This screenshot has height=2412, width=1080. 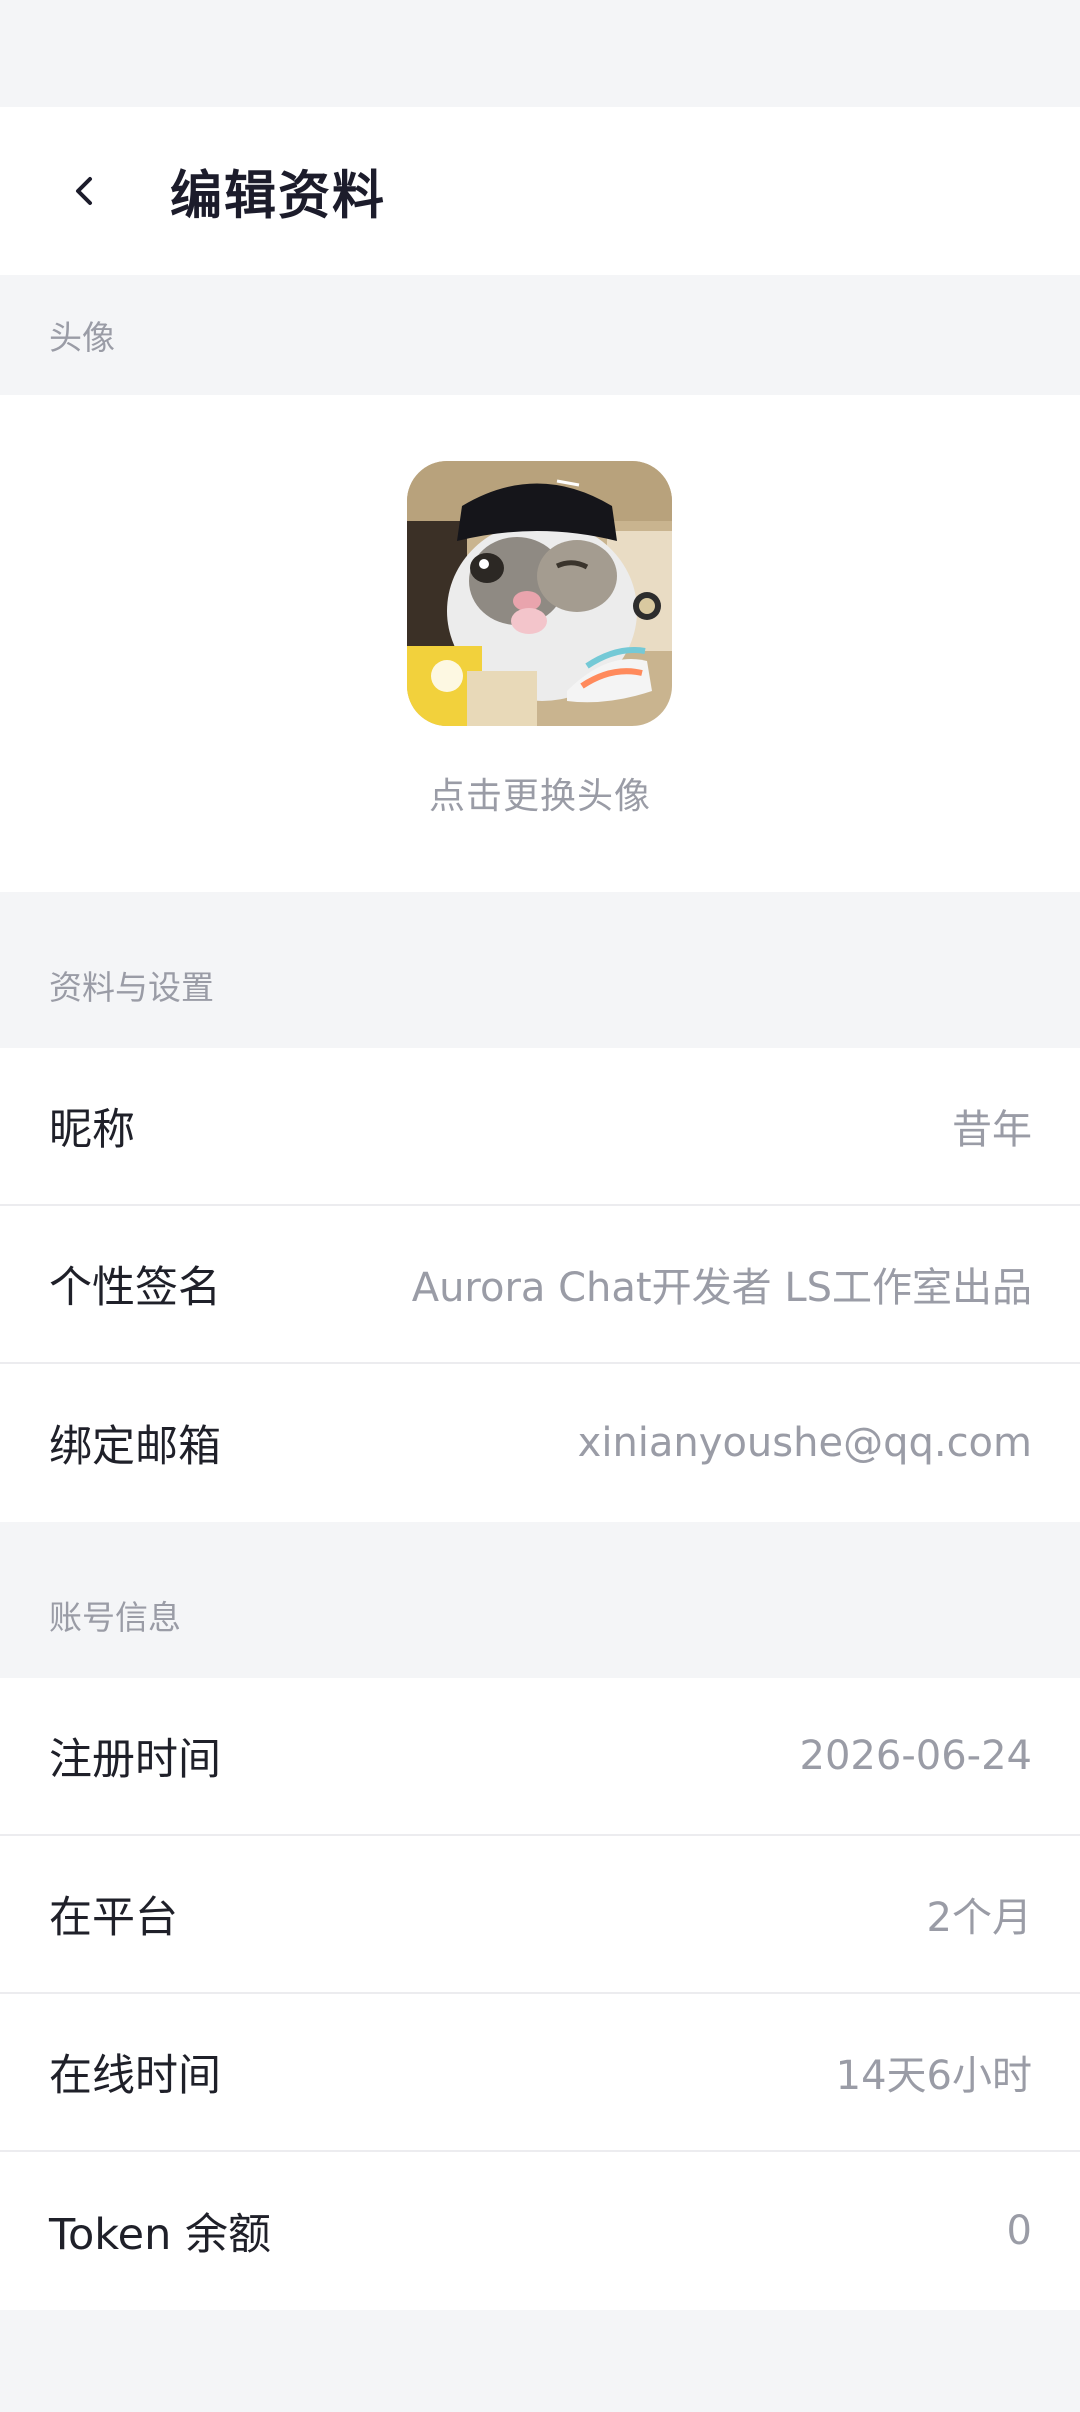 I want to click on row-nickname: 昵称 昔年, so click(x=540, y=1127).